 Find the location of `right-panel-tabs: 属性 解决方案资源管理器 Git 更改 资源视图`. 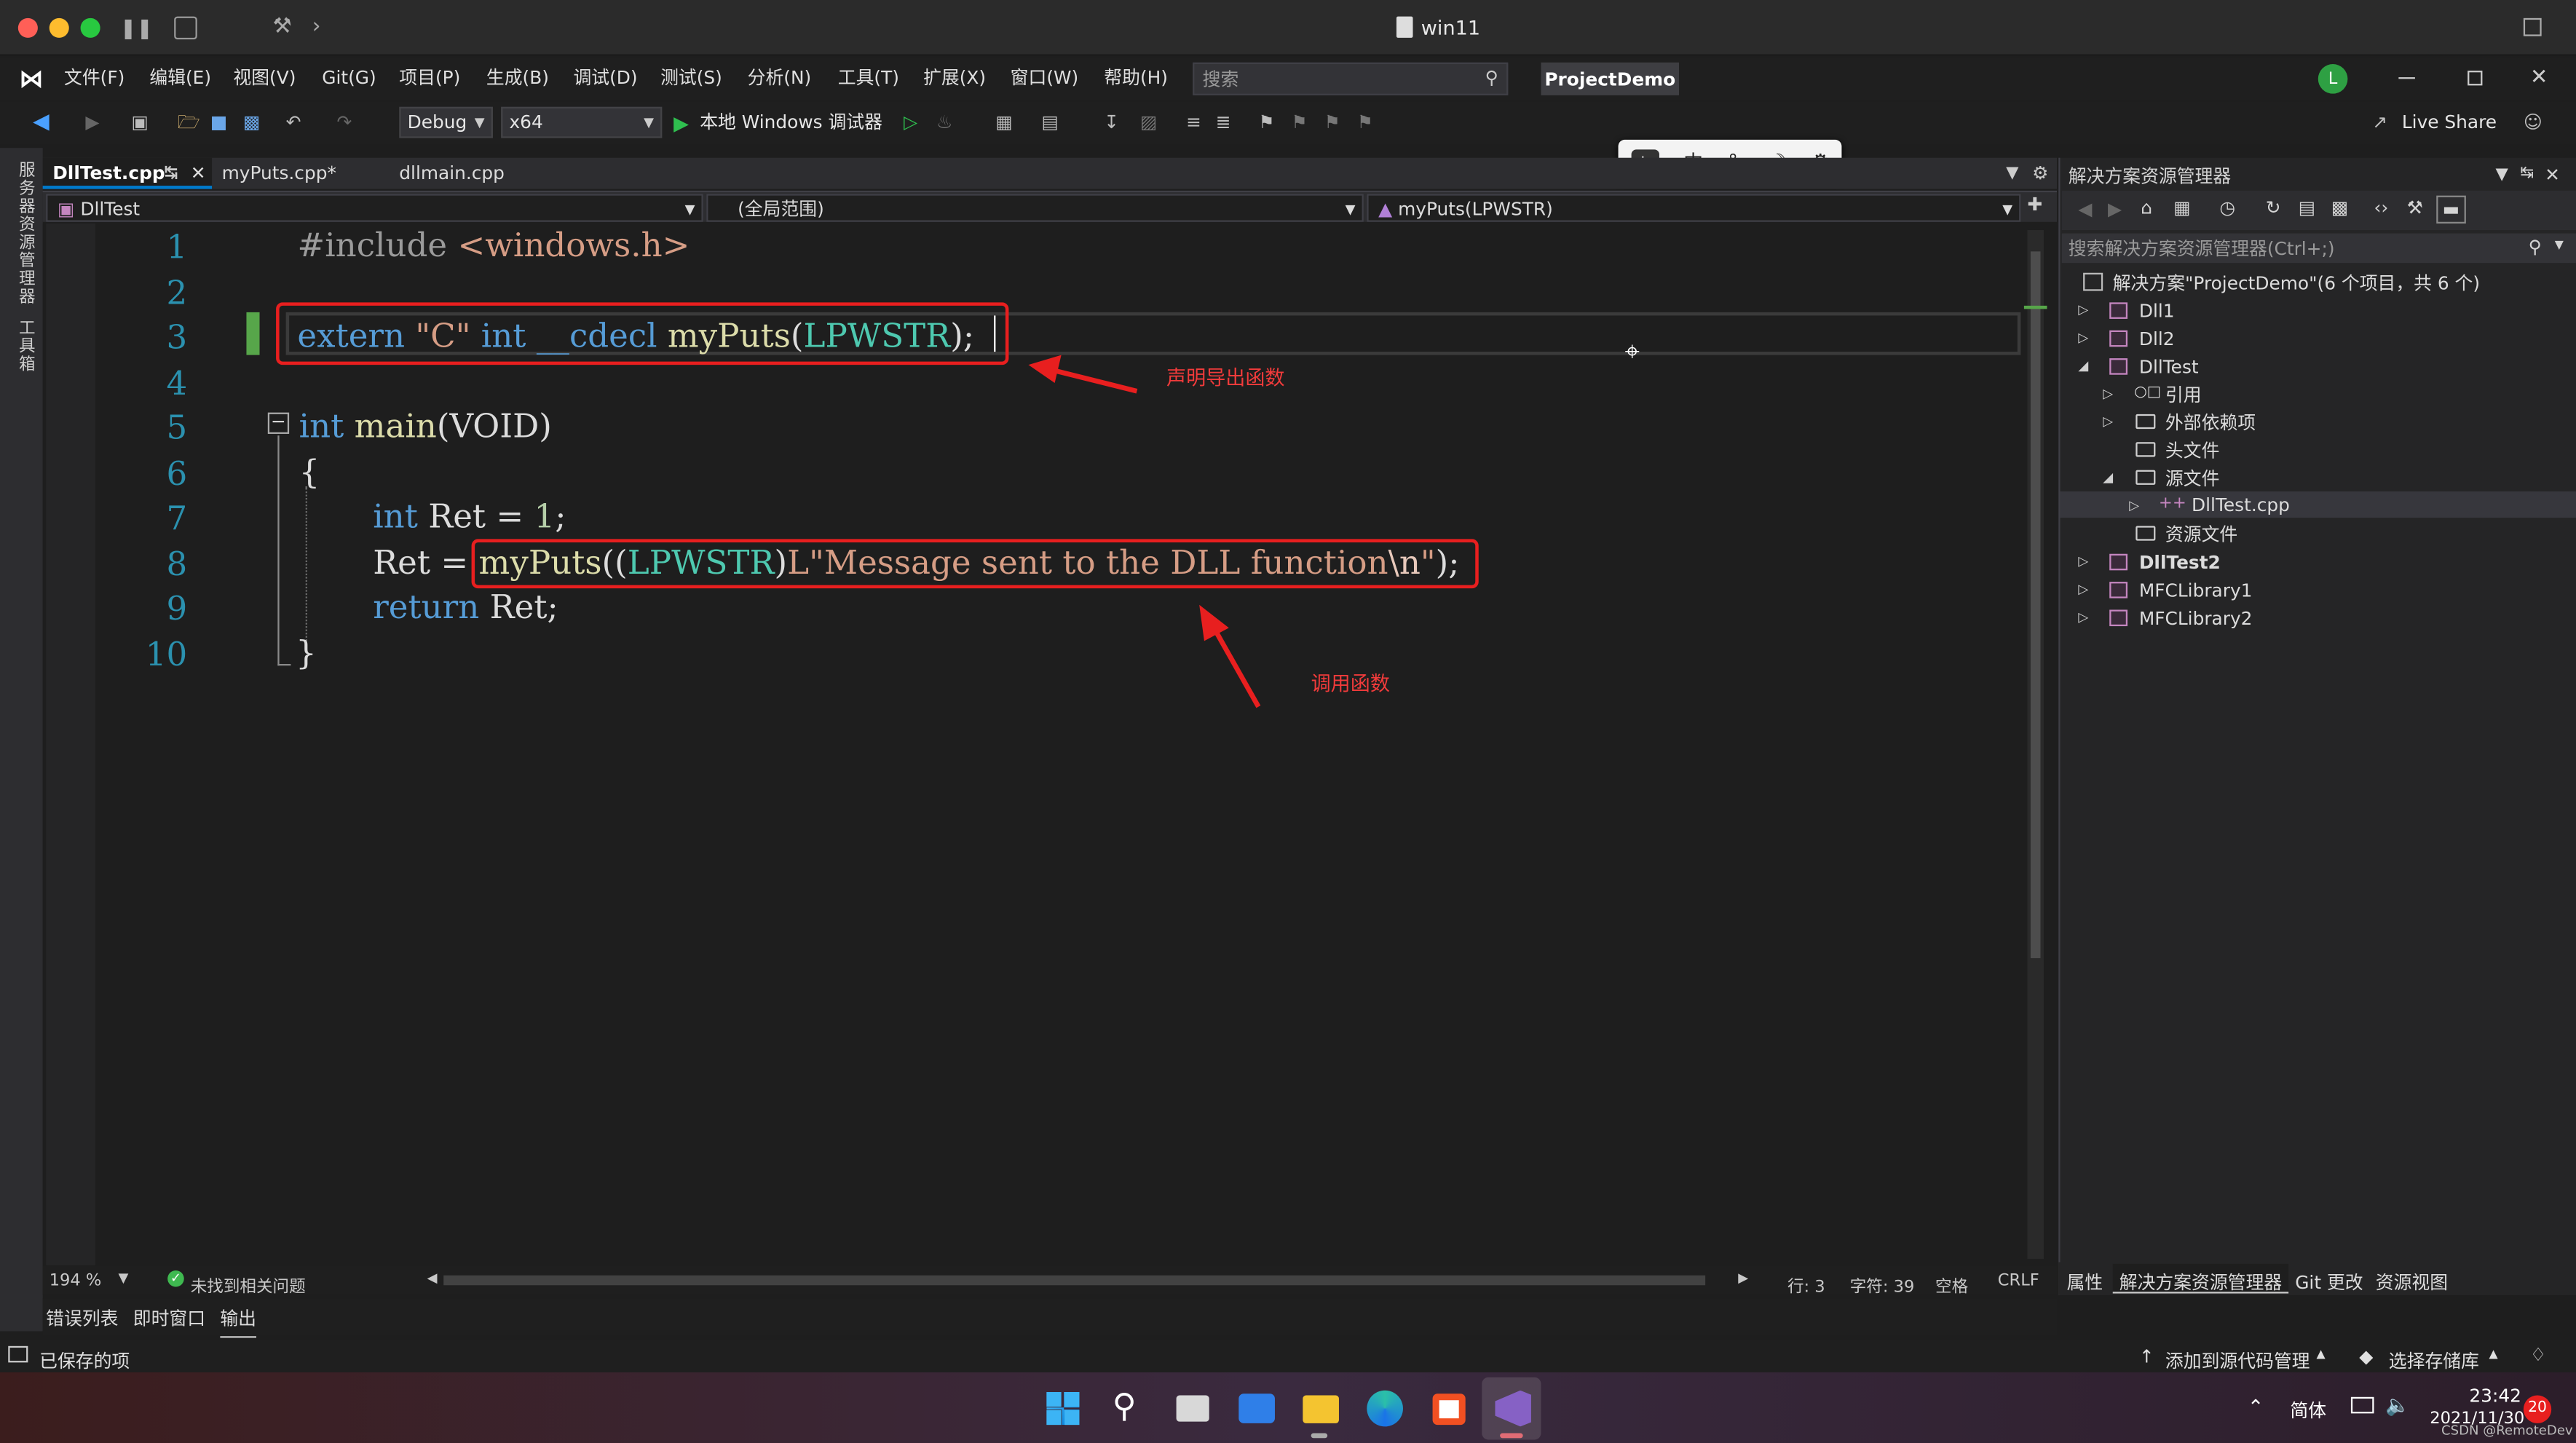

right-panel-tabs: 属性 解决方案资源管理器 Git 更改 资源视图 is located at coordinates (2317, 1278).